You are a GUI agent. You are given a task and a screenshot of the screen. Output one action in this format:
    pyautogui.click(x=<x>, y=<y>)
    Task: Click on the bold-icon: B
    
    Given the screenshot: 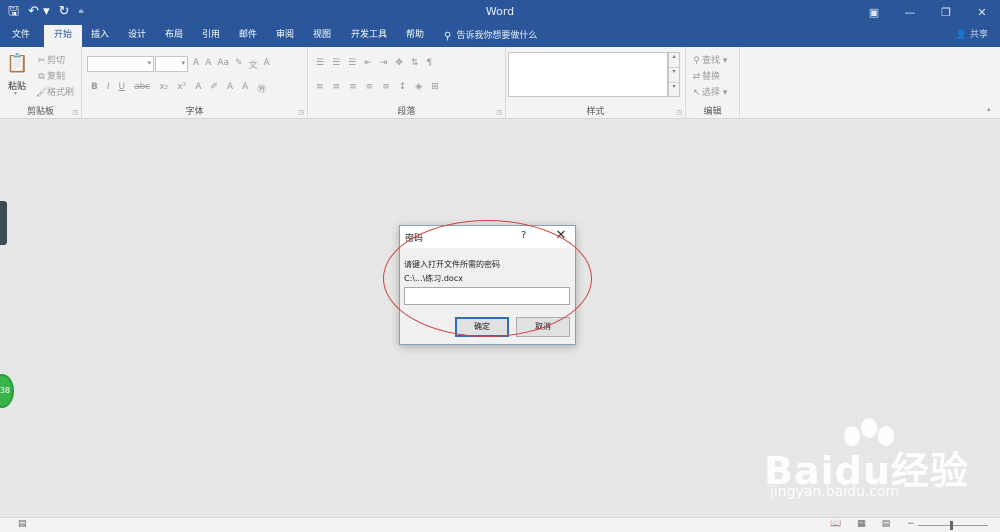 What is the action you would take?
    pyautogui.click(x=94, y=88)
    